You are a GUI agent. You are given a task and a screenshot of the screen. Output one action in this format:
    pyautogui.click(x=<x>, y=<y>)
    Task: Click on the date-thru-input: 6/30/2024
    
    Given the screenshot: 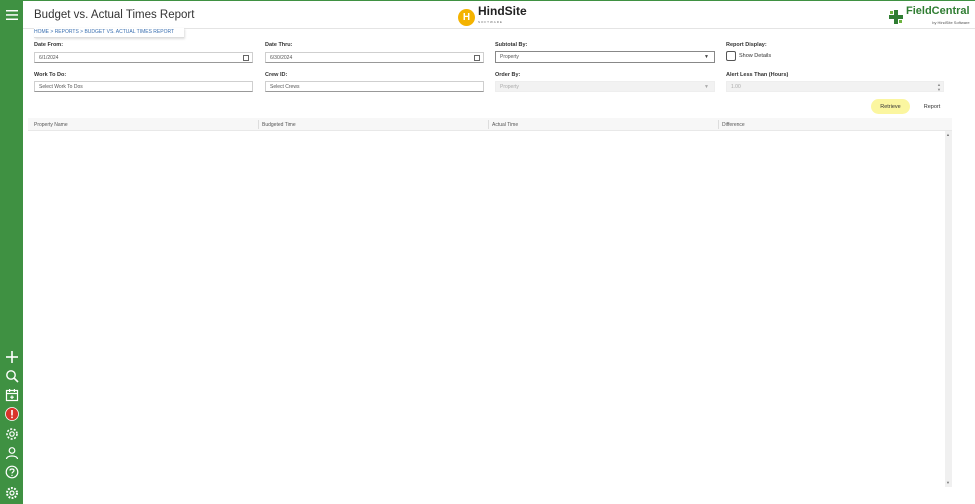 What is the action you would take?
    pyautogui.click(x=374, y=57)
    